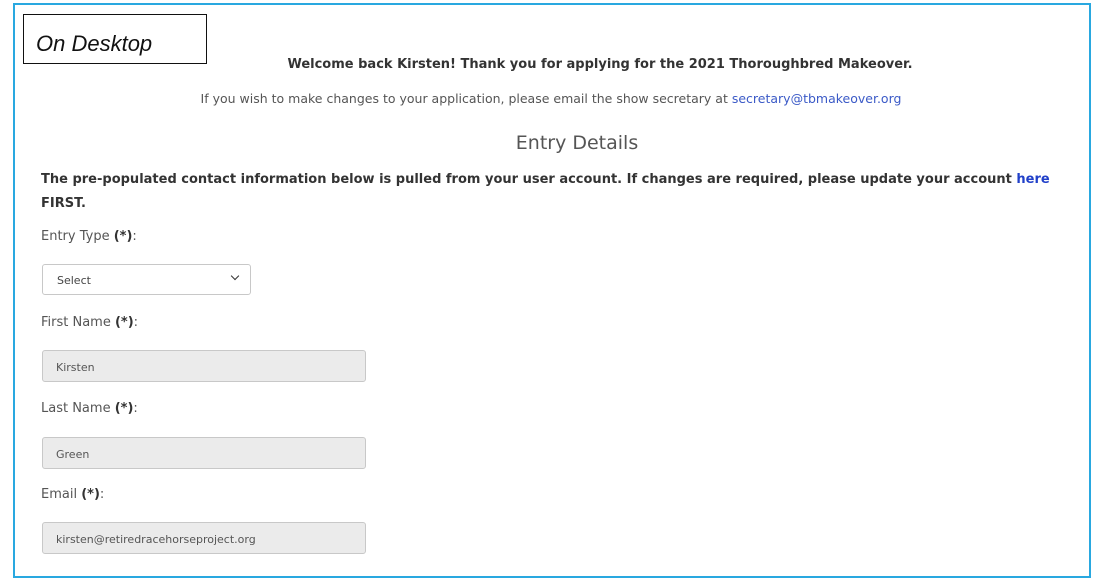 This screenshot has height=578, width=1102. I want to click on entry-type-label-text: Entry Type, so click(77, 236).